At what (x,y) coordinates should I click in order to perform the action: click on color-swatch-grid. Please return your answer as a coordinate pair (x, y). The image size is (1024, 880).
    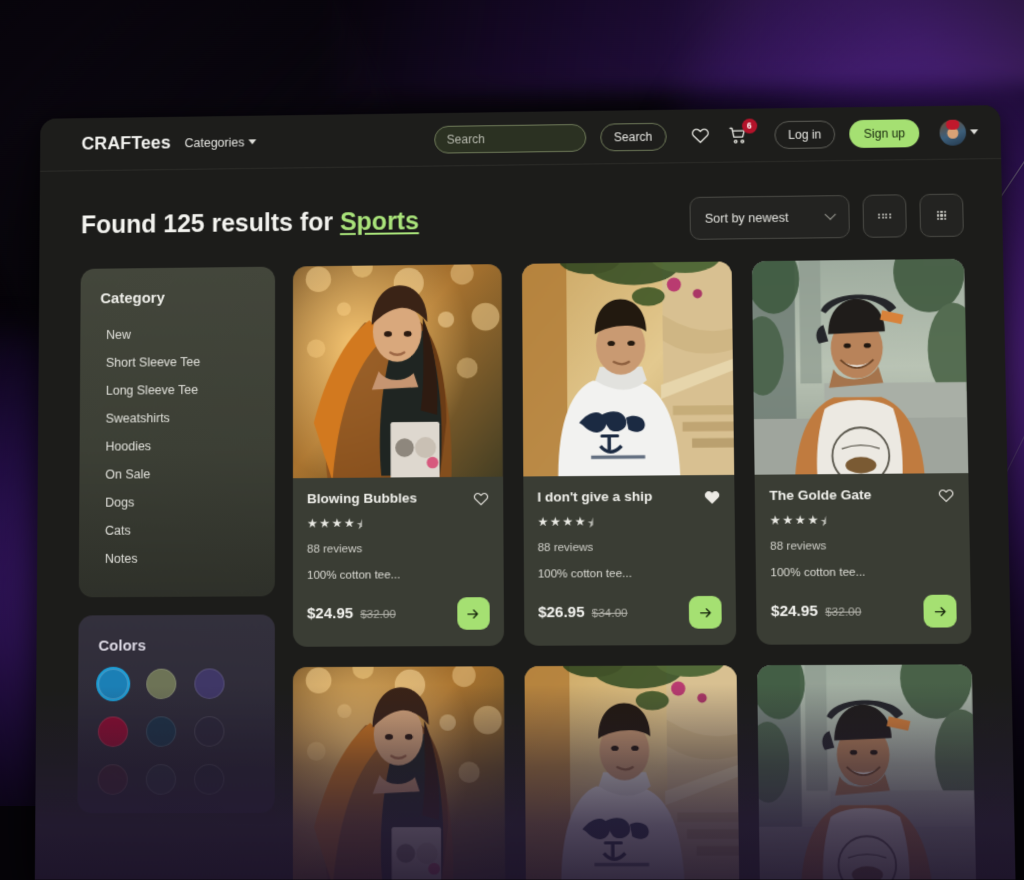
    Looking at the image, I should click on (176, 731).